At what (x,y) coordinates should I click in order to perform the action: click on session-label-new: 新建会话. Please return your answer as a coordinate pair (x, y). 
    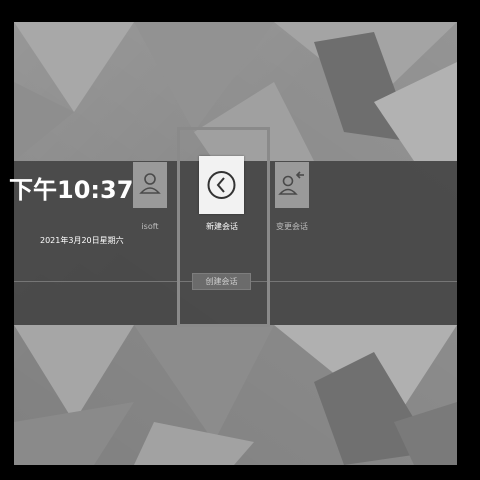
    Looking at the image, I should click on (222, 226).